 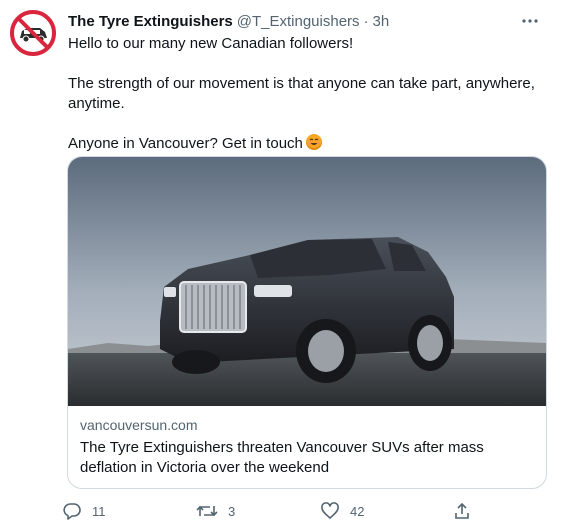 I want to click on retweet-icon, so click(x=207, y=511).